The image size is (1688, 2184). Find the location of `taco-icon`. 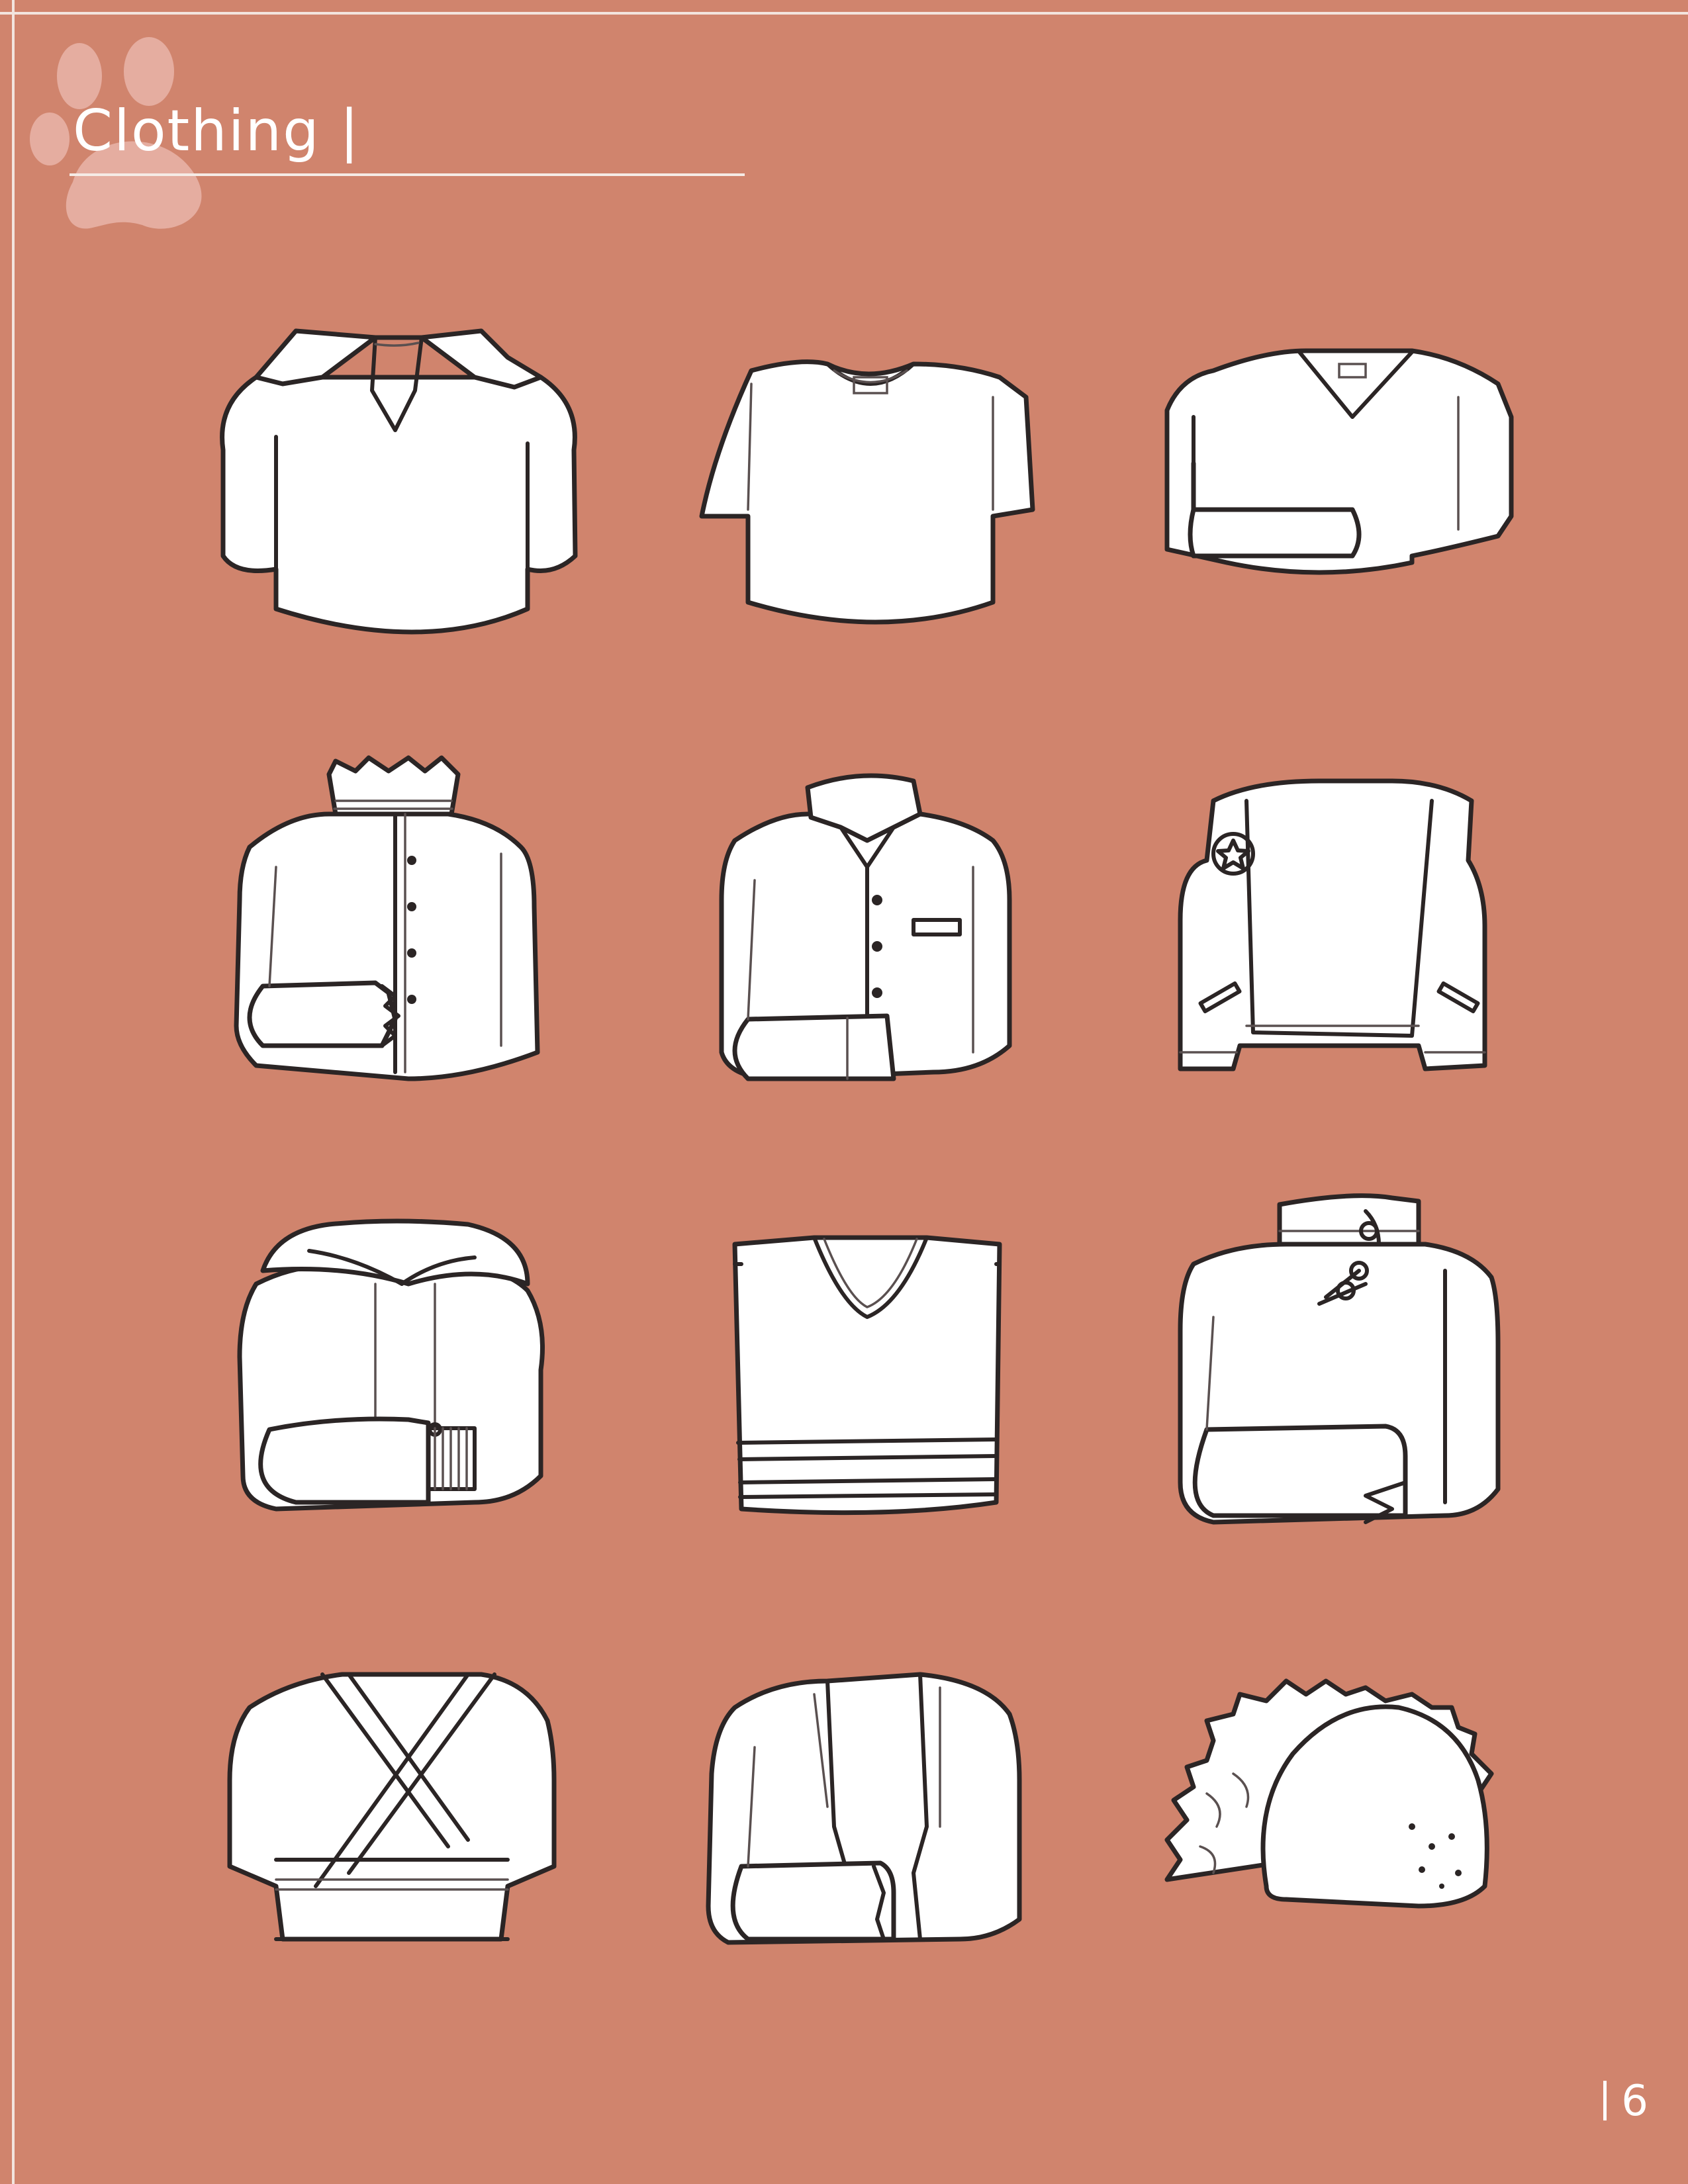

taco-icon is located at coordinates (1329, 1794).